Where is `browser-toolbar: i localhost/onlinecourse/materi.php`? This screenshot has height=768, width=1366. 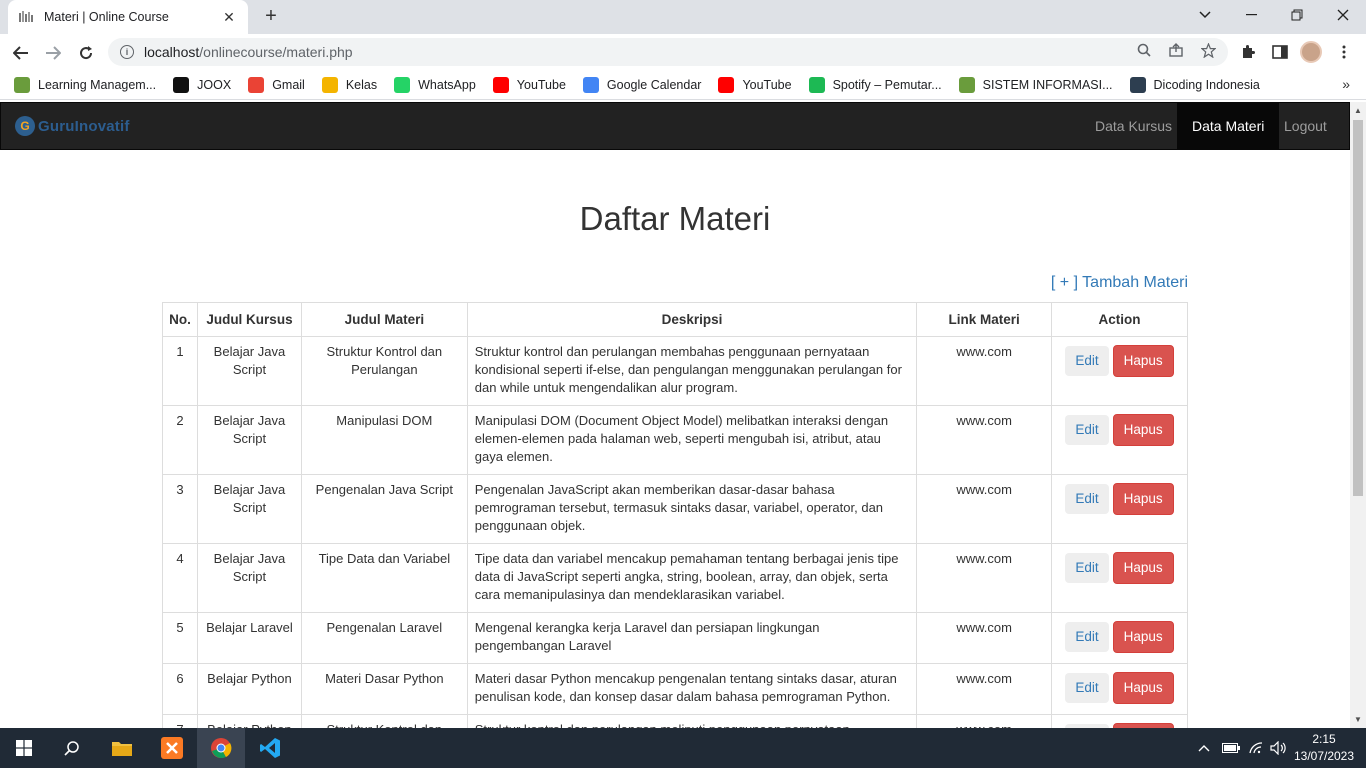
browser-toolbar: i localhost/onlinecourse/materi.php is located at coordinates (683, 52).